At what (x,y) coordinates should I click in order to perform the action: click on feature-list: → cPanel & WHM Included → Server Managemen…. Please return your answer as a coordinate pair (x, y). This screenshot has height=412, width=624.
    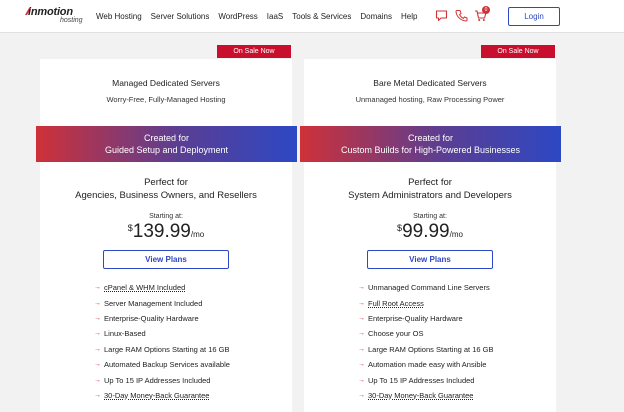
    Looking at the image, I should click on (162, 341).